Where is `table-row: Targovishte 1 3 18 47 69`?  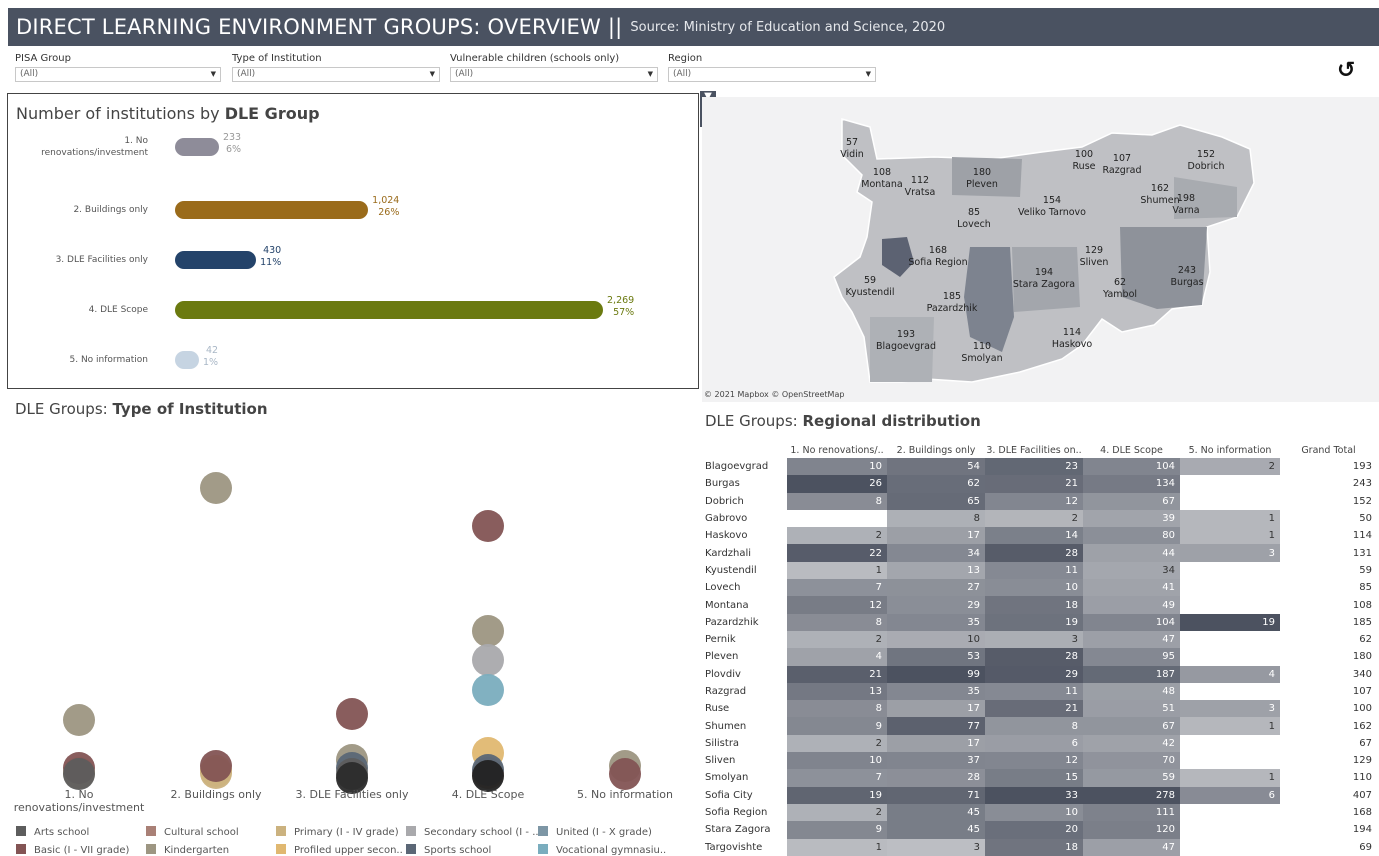
table-row: Targovishte 1 3 18 47 69 is located at coordinates (1039, 847).